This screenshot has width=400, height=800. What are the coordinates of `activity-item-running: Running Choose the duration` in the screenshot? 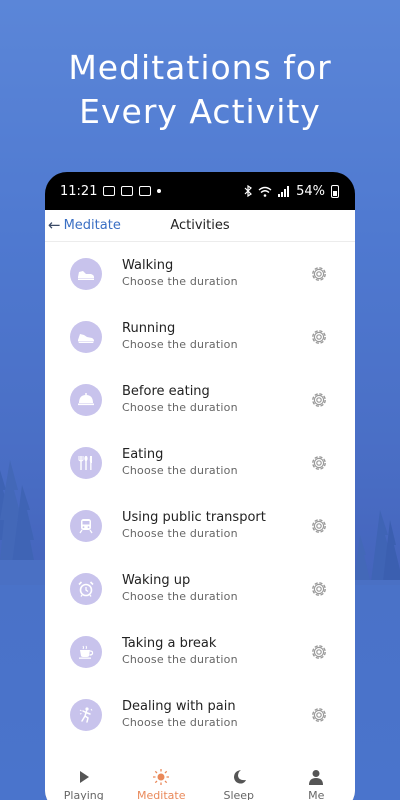 It's located at (200, 336).